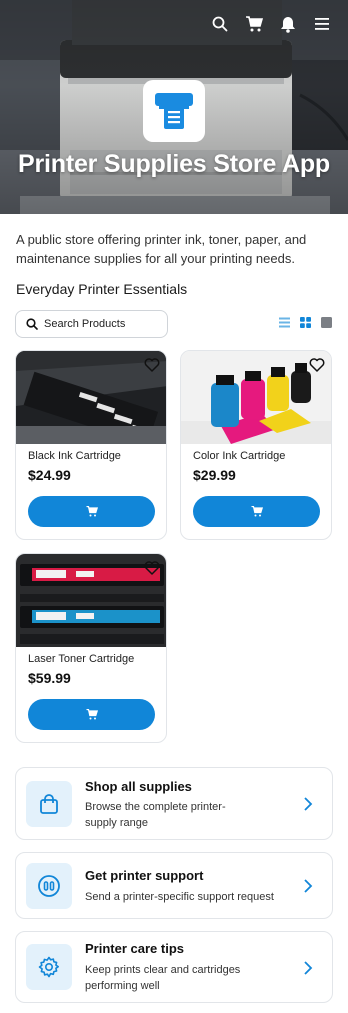 This screenshot has width=348, height=1013. What do you see at coordinates (322, 24) in the screenshot?
I see `menu-icon` at bounding box center [322, 24].